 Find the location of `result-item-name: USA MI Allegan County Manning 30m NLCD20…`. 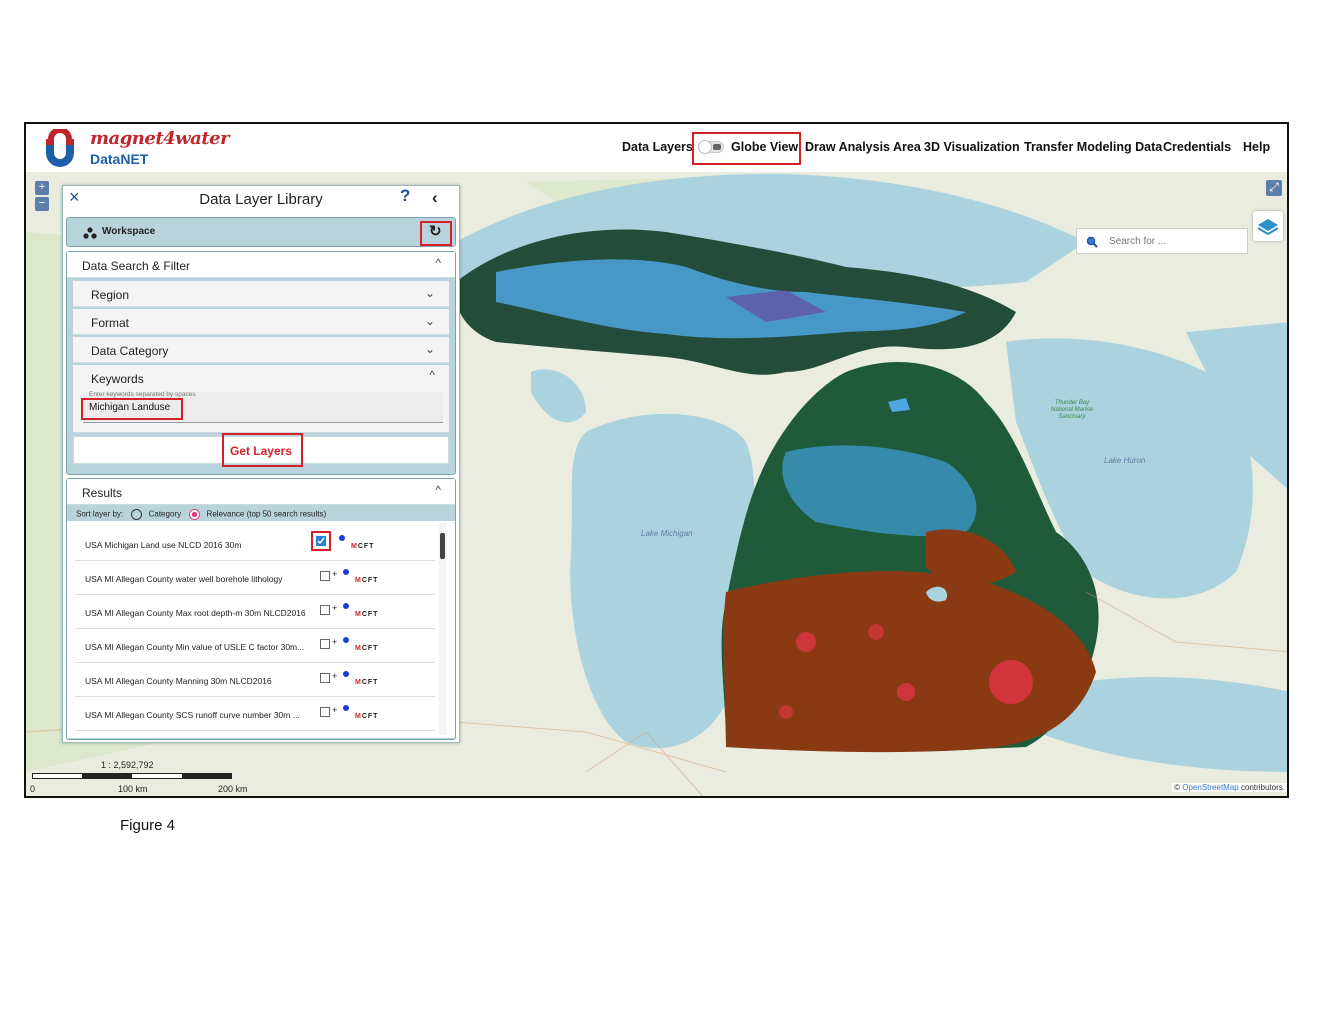

result-item-name: USA MI Allegan County Manning 30m NLCD20… is located at coordinates (178, 681).